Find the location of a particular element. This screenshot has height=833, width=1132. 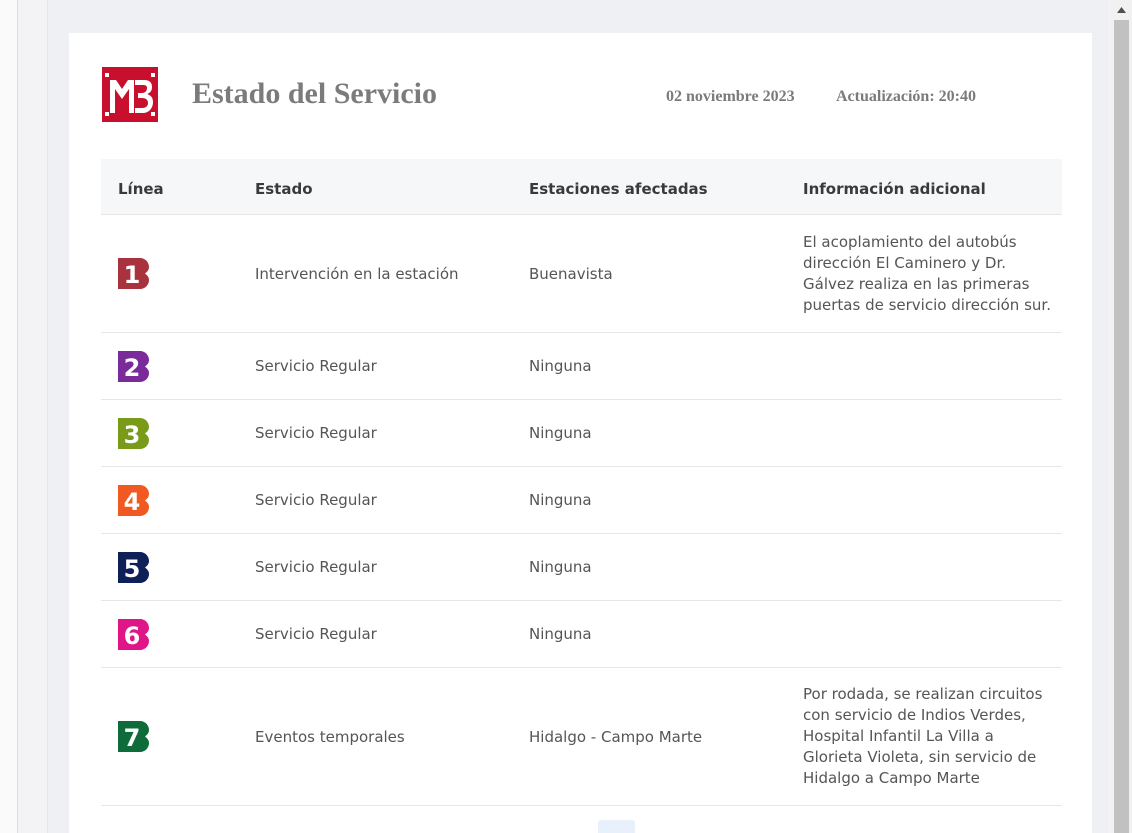

line-badge-cell: 7 is located at coordinates (133, 736).